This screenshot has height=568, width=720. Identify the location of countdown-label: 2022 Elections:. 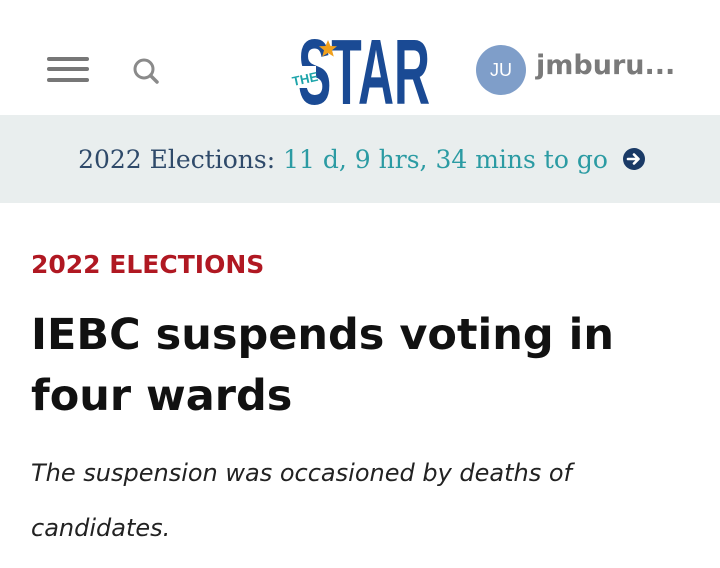
(177, 159).